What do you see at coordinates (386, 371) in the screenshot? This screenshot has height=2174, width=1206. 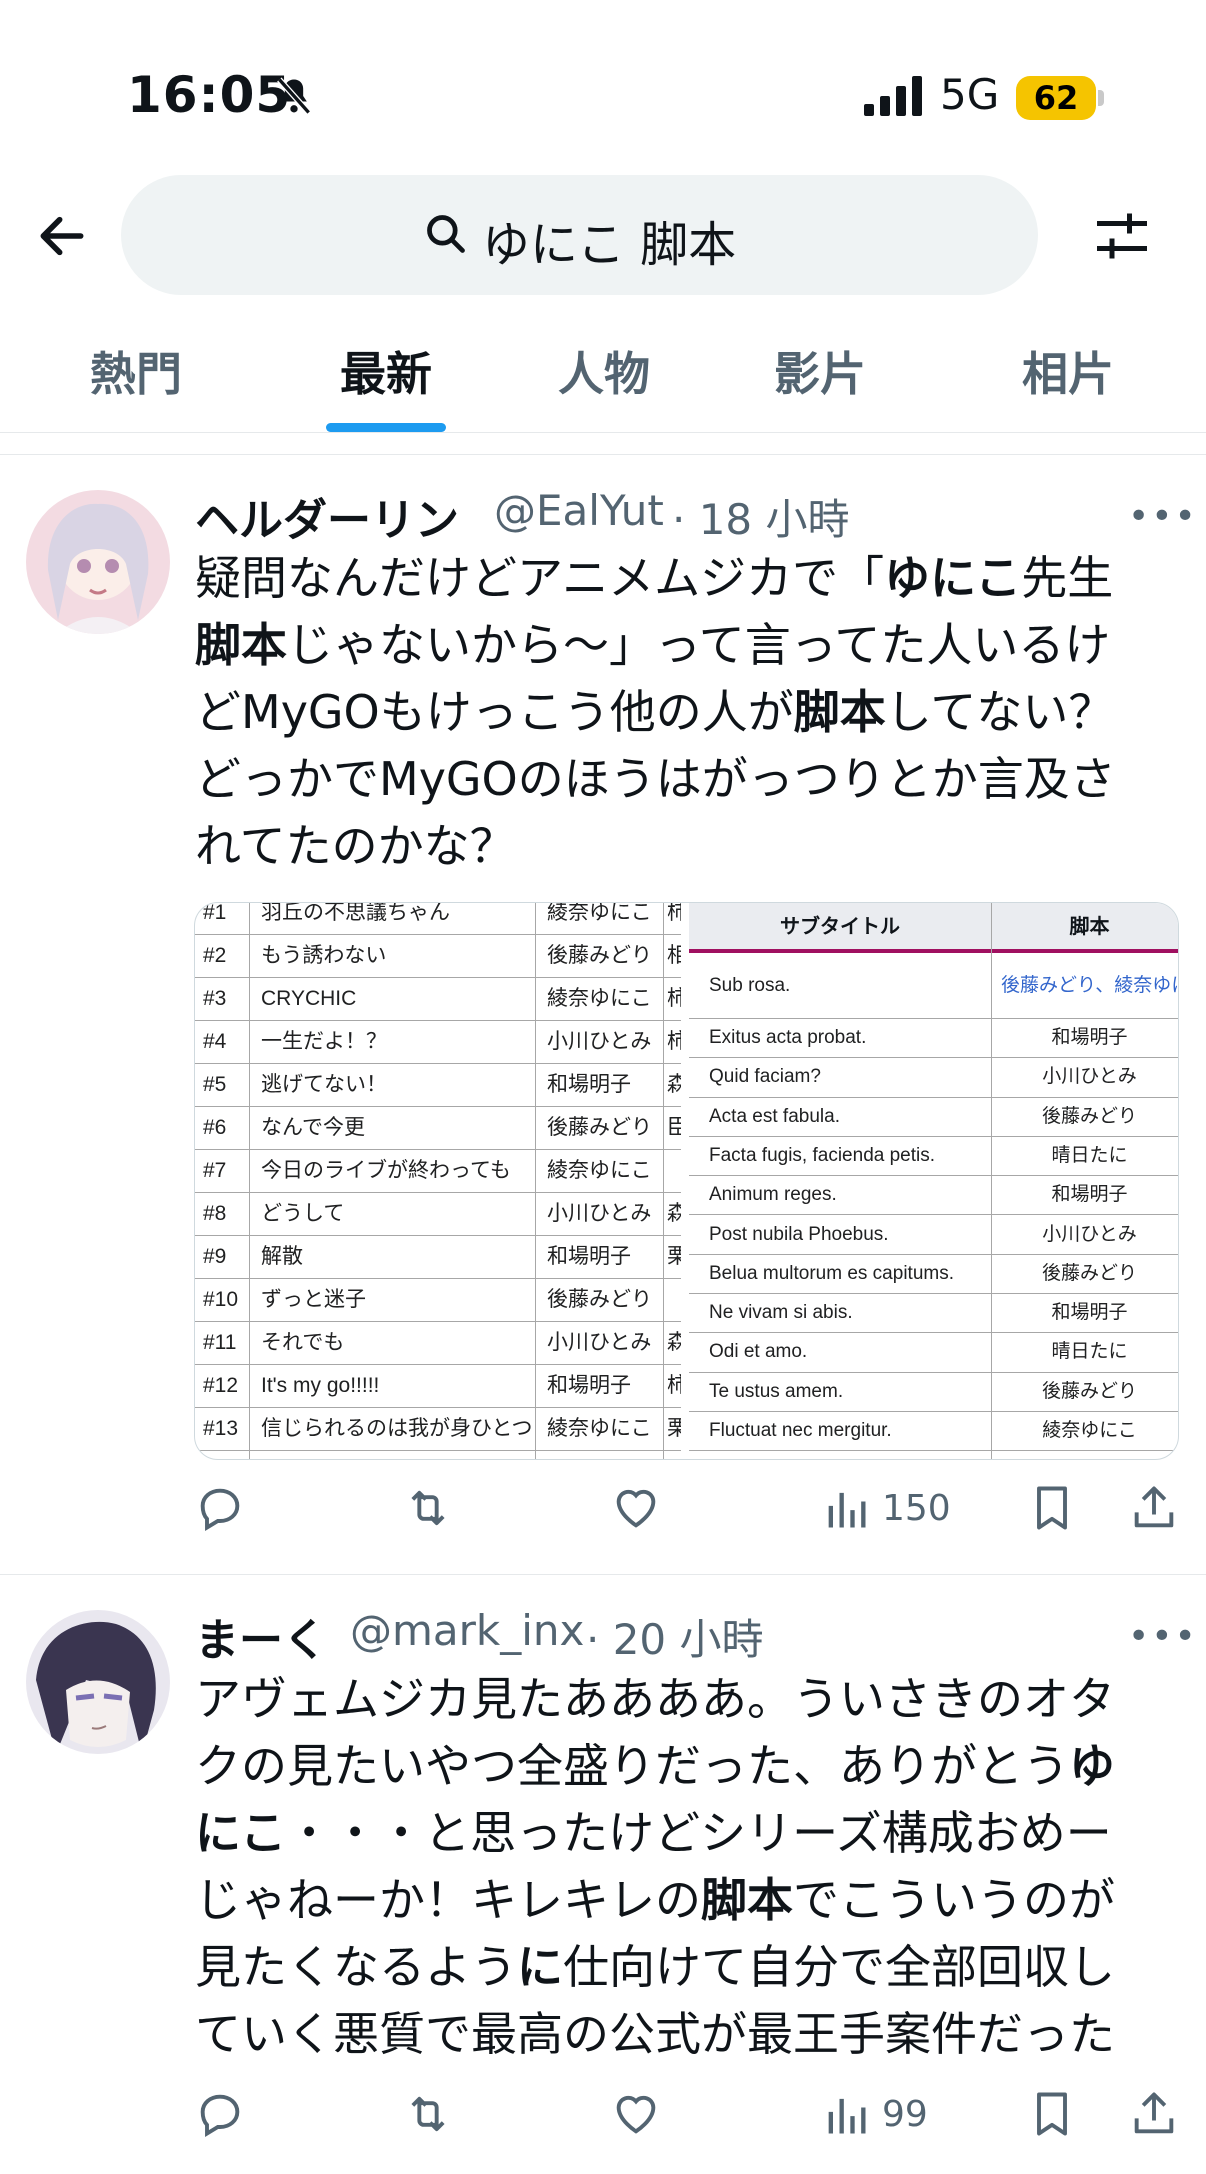 I see `tab-latest: 最新` at bounding box center [386, 371].